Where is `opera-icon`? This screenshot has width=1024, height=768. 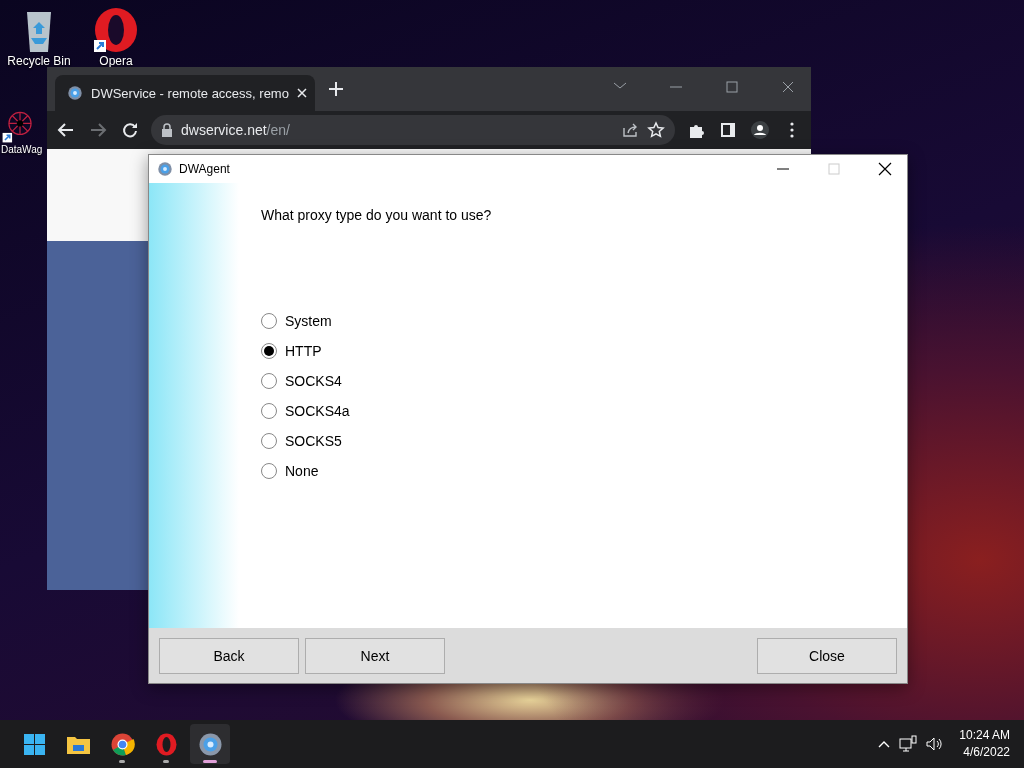
opera-icon is located at coordinates (116, 30).